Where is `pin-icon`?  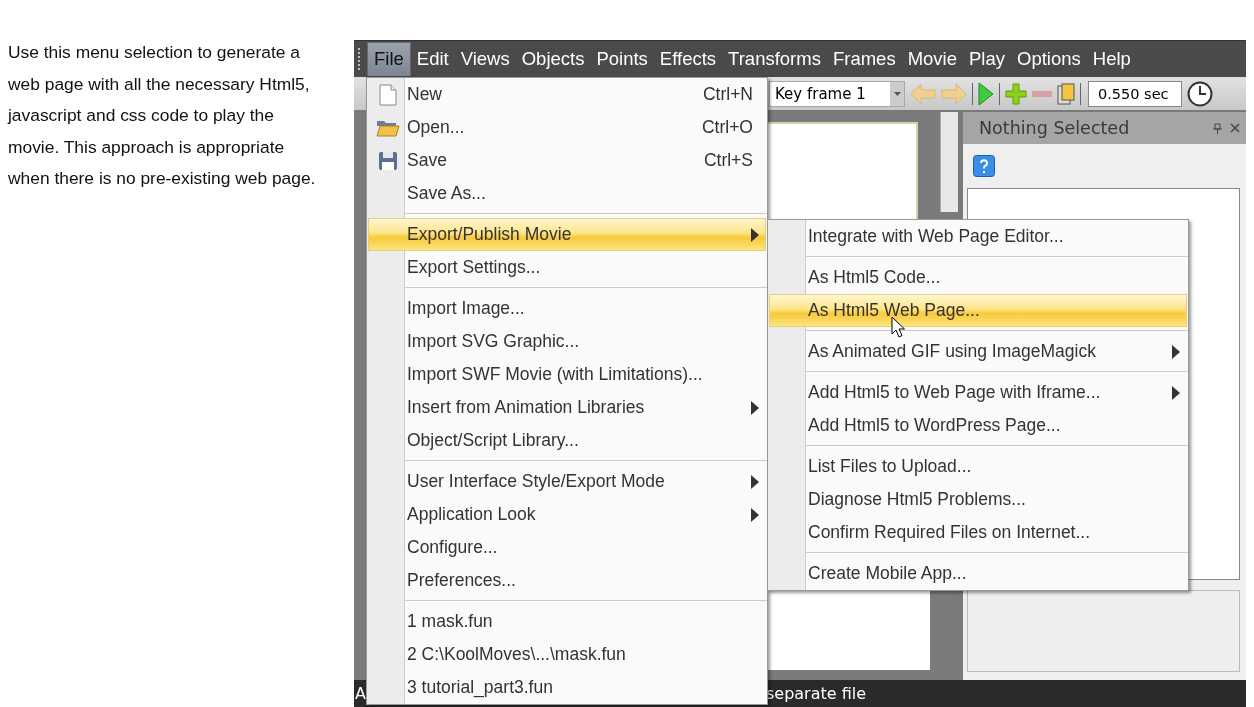 pin-icon is located at coordinates (1217, 128).